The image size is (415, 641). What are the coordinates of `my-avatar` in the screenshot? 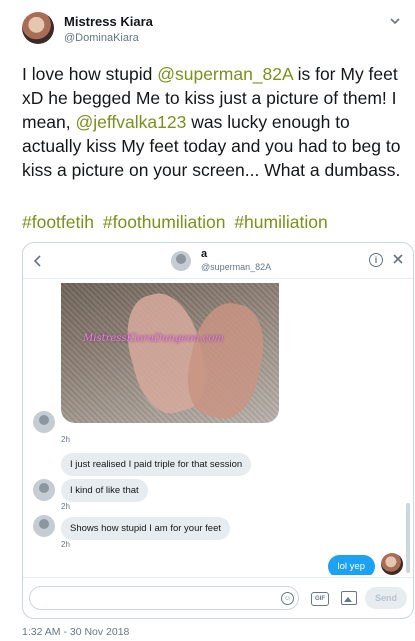 It's located at (392, 564).